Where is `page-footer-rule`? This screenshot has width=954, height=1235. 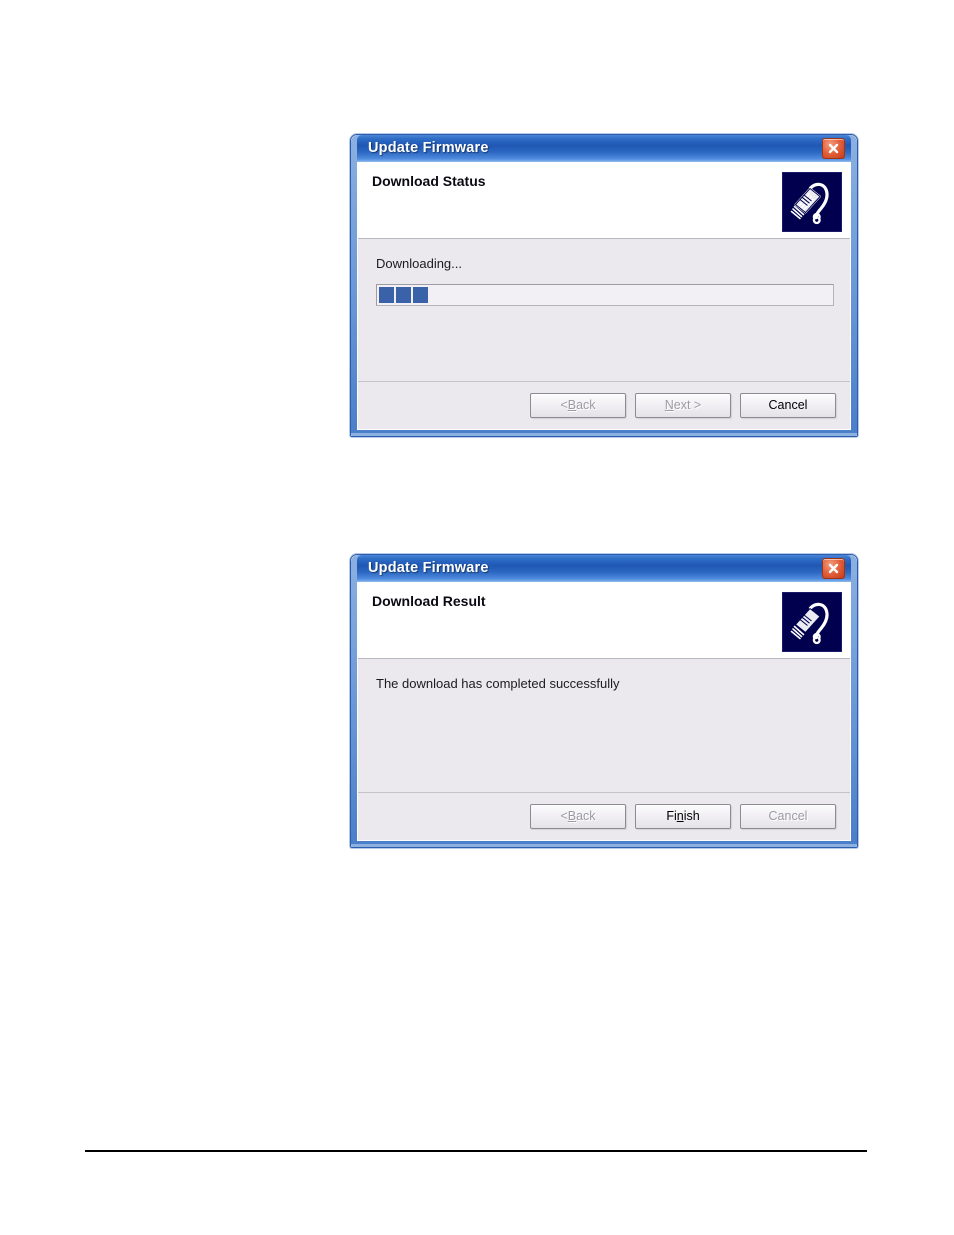
page-footer-rule is located at coordinates (476, 1151).